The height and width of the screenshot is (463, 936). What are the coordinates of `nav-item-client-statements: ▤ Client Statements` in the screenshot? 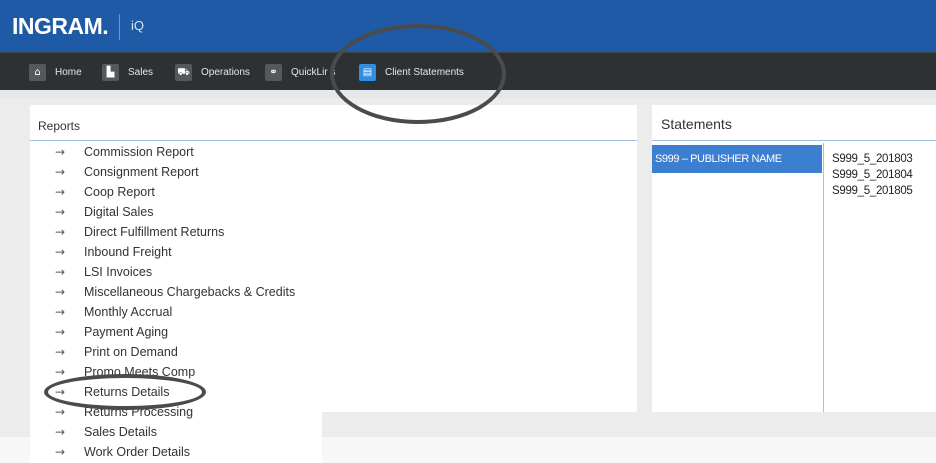 It's located at (411, 72).